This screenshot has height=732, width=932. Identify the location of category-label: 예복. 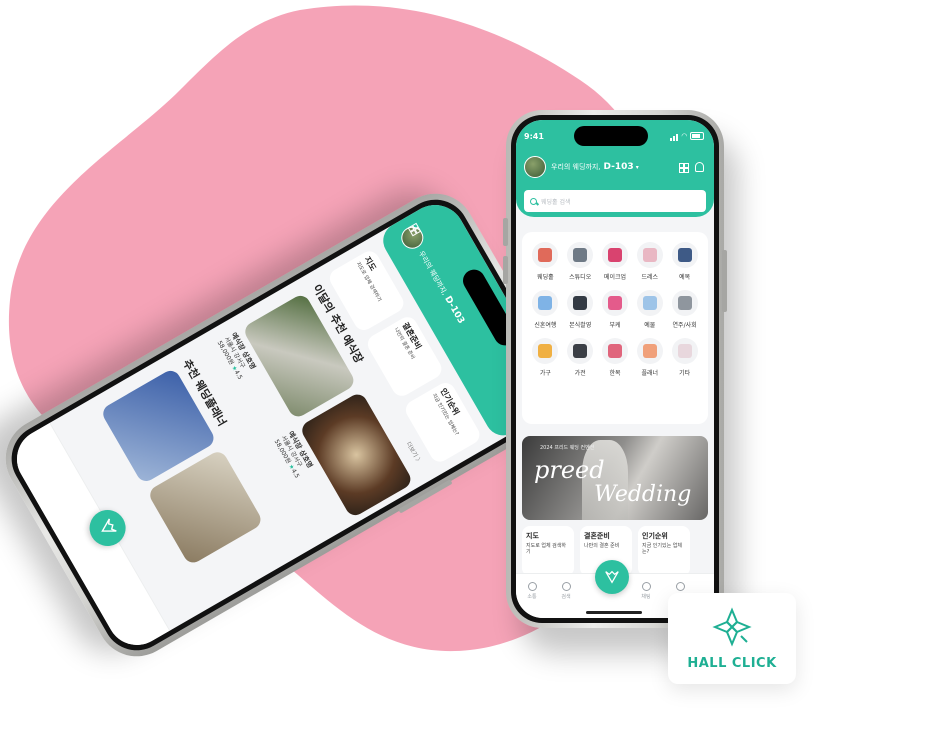
(685, 277).